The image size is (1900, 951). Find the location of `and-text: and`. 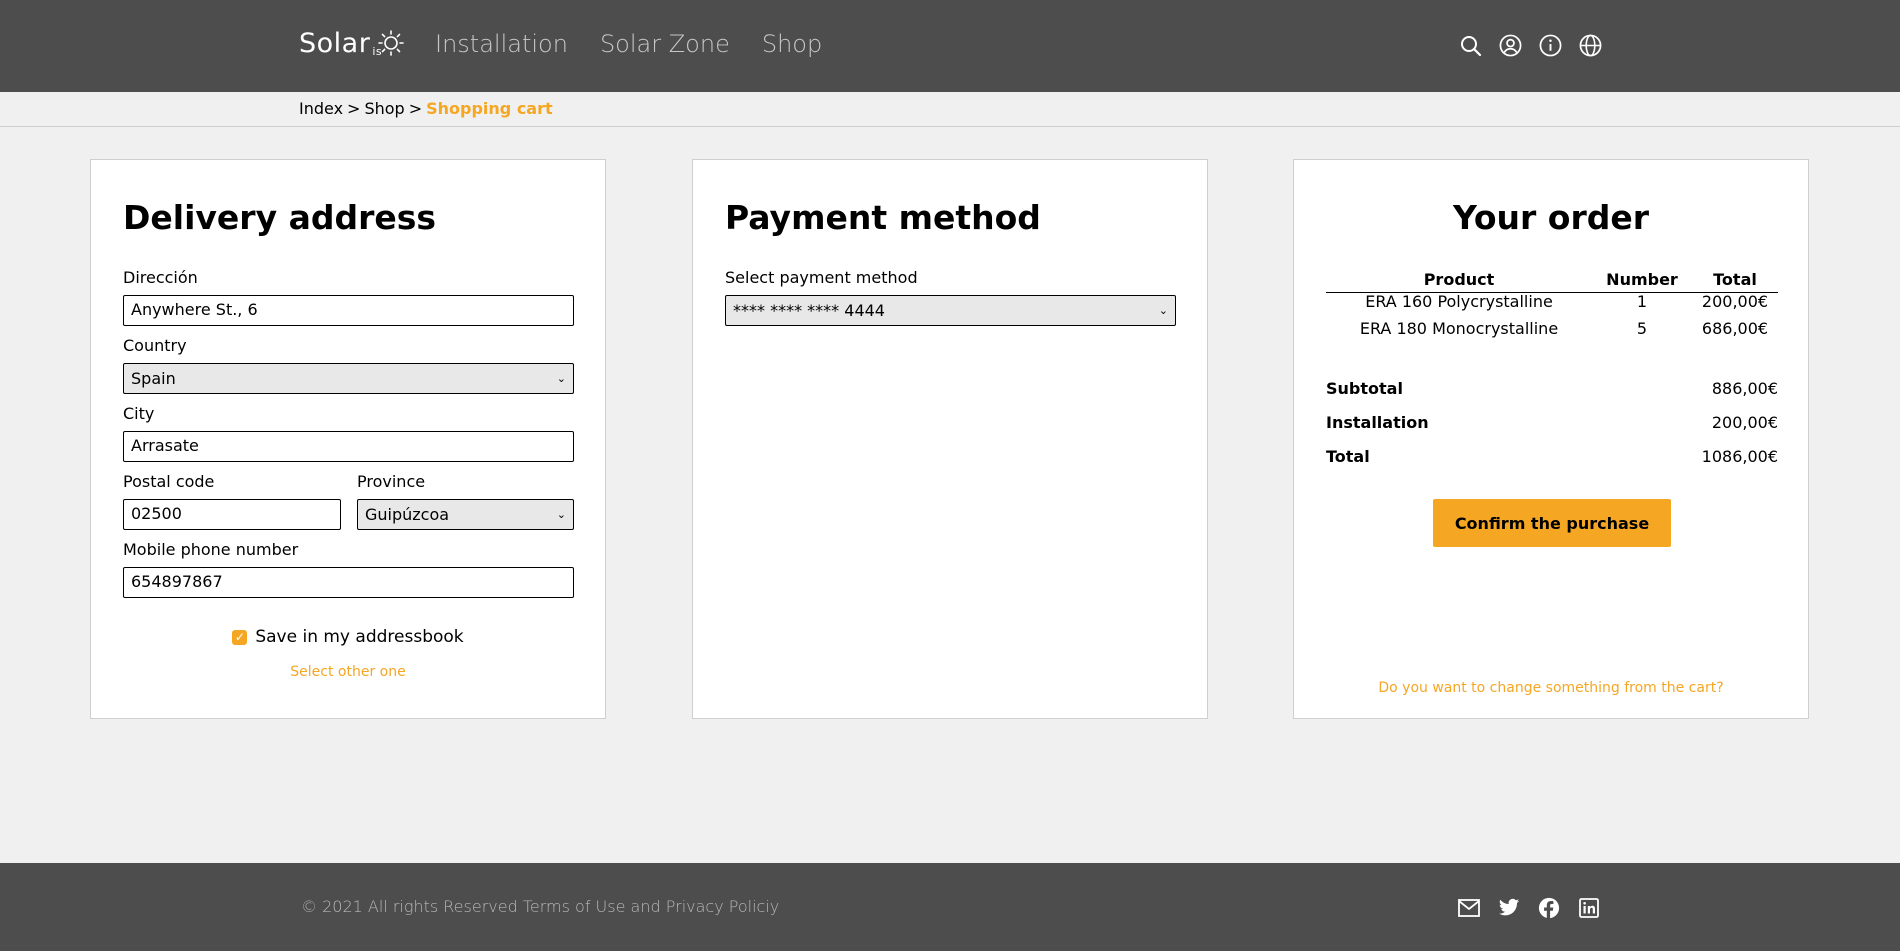

and-text: and is located at coordinates (645, 906).